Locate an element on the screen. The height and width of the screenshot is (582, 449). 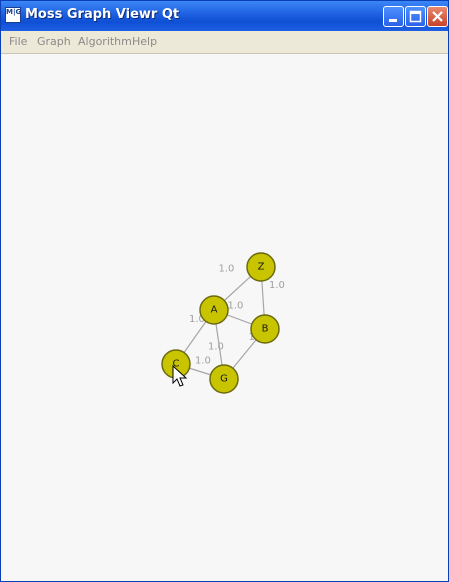
minimize-icon is located at coordinates (393, 20).